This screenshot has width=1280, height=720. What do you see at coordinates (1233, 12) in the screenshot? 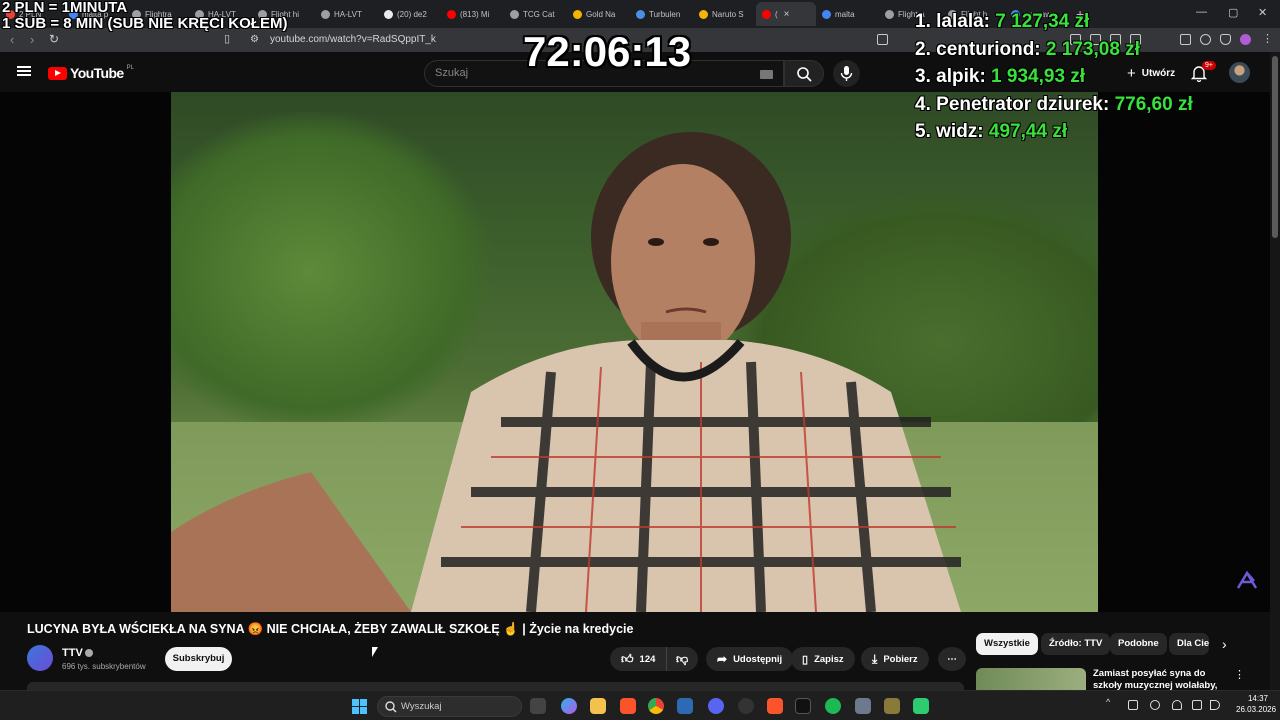
I see `maximize-button: ▢` at bounding box center [1233, 12].